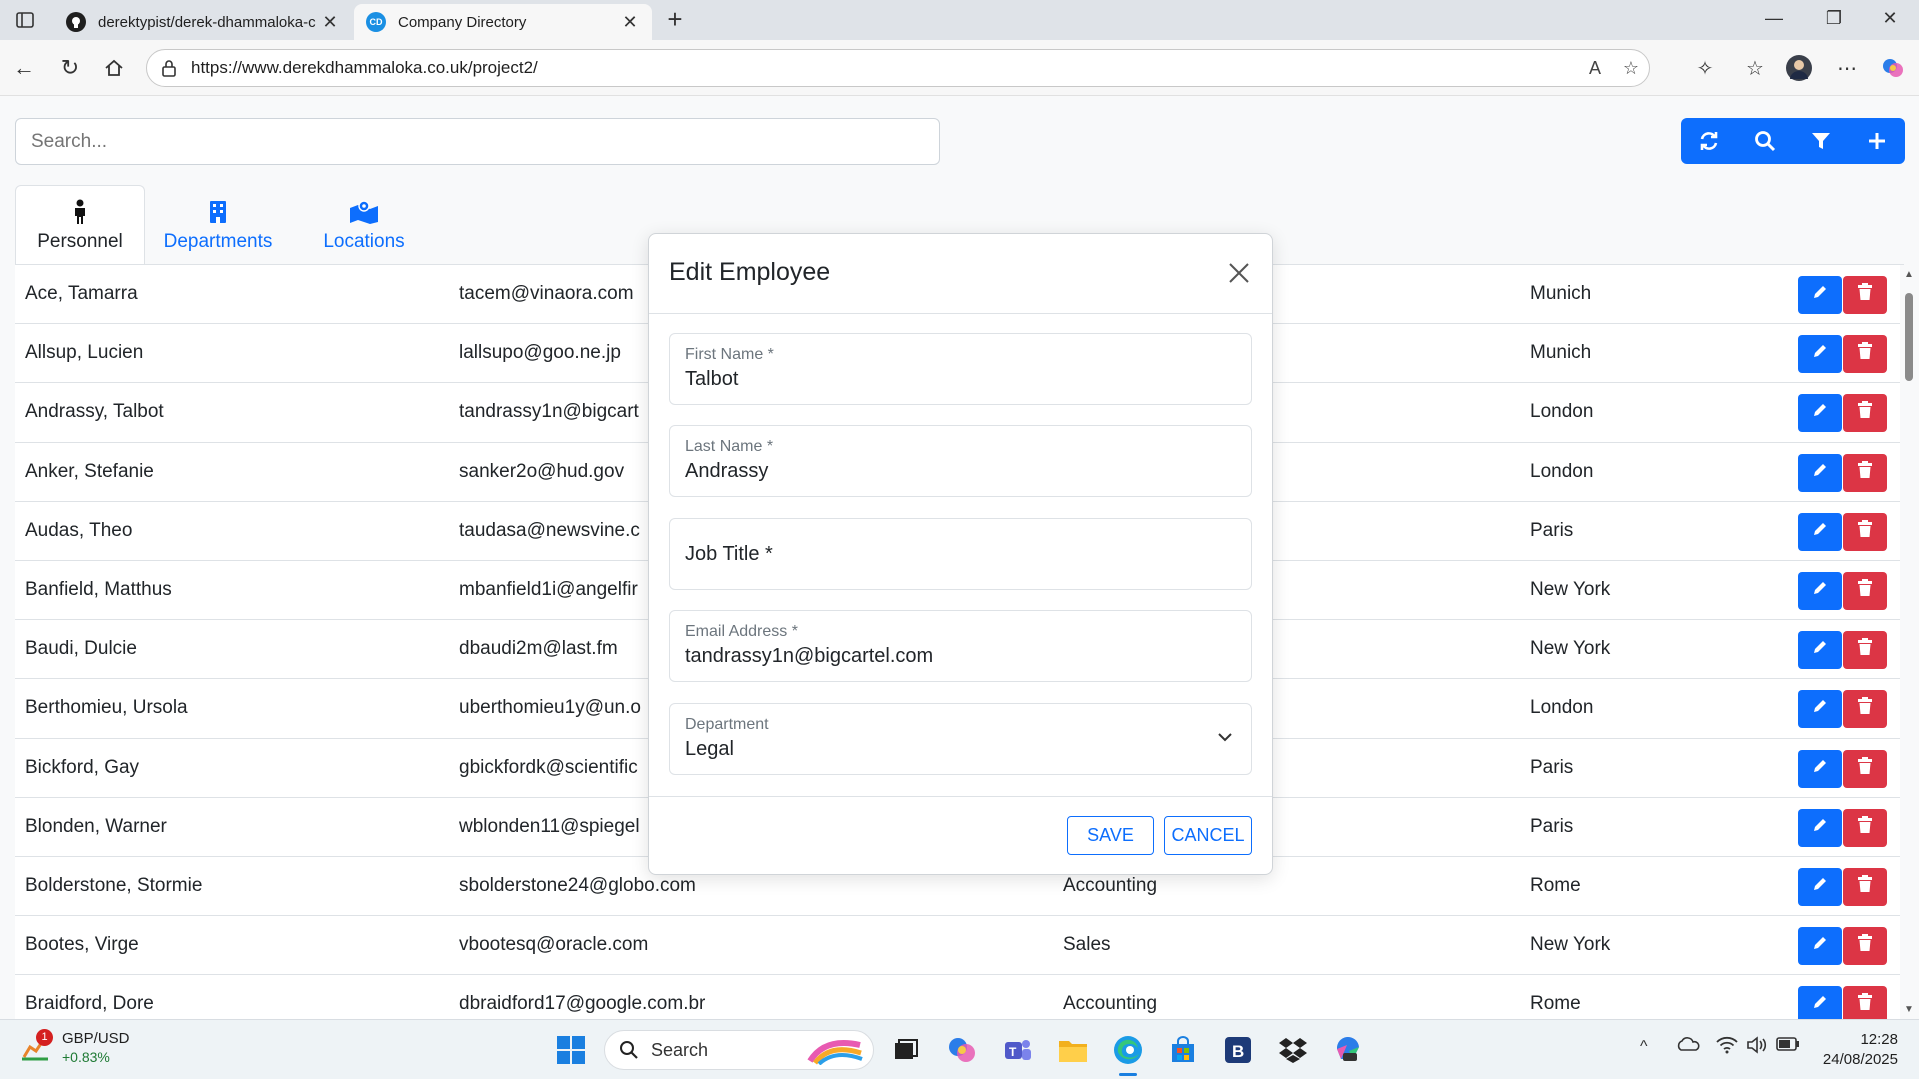  Describe the element at coordinates (835, 1052) in the screenshot. I see `search-highlight-icon` at that location.